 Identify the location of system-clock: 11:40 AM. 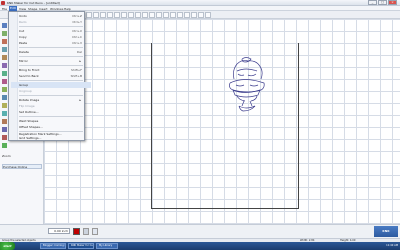
(392, 245).